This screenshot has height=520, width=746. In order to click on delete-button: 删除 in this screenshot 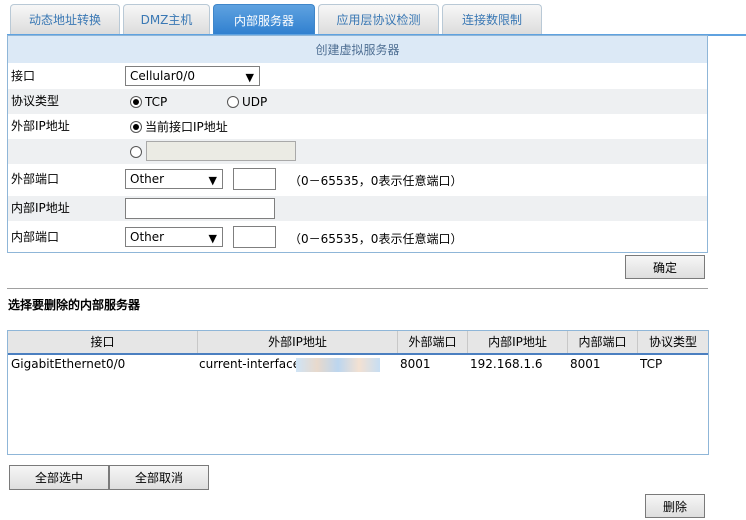, I will do `click(675, 506)`.